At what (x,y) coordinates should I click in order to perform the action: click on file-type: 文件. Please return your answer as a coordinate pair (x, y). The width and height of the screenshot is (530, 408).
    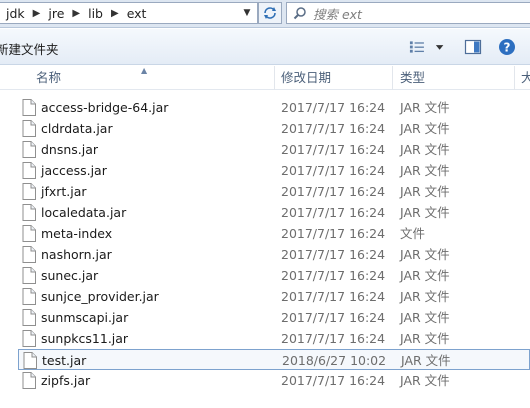
    Looking at the image, I should click on (413, 233).